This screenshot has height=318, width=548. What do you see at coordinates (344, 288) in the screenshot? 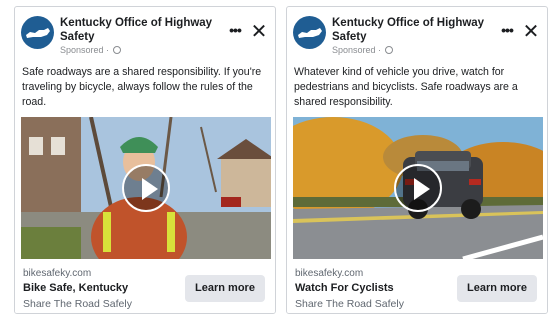
I see `link-headline: Watch For Cyclists` at bounding box center [344, 288].